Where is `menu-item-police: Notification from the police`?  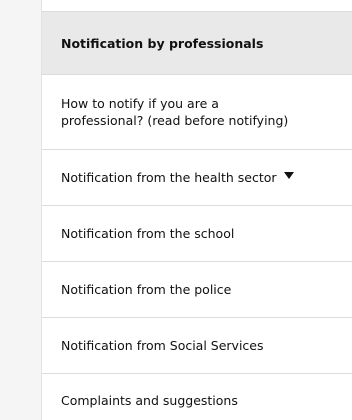
menu-item-police: Notification from the police is located at coordinates (197, 290).